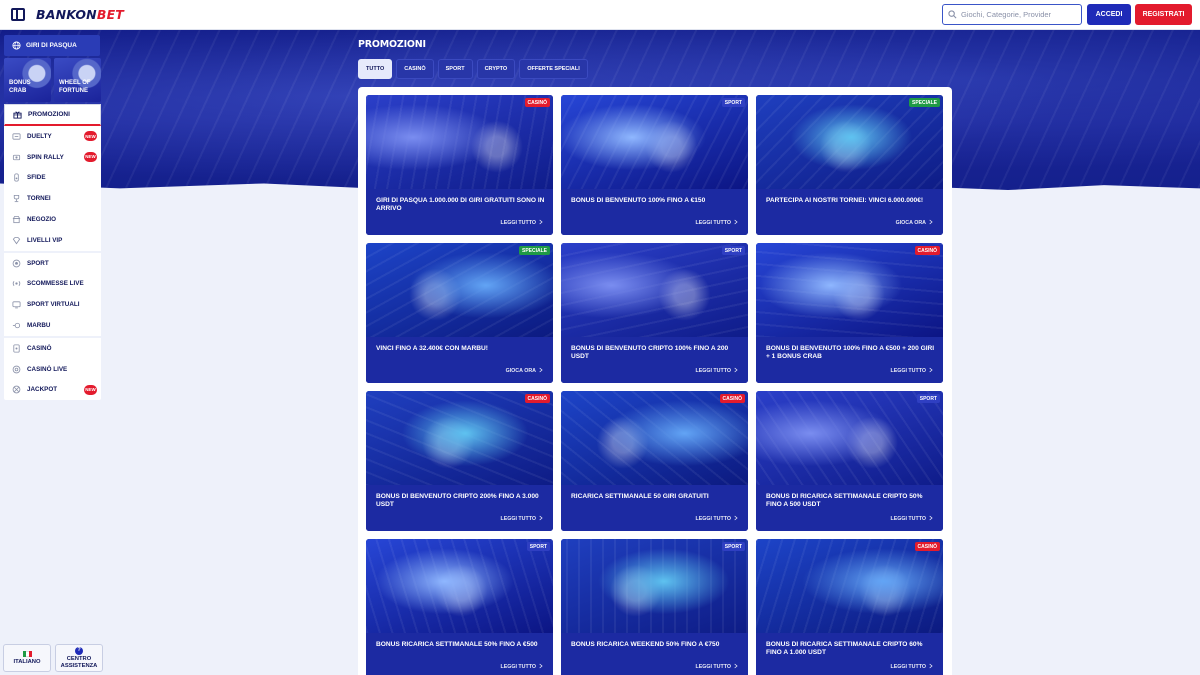  I want to click on category-badge: CASINÒ, so click(927, 250).